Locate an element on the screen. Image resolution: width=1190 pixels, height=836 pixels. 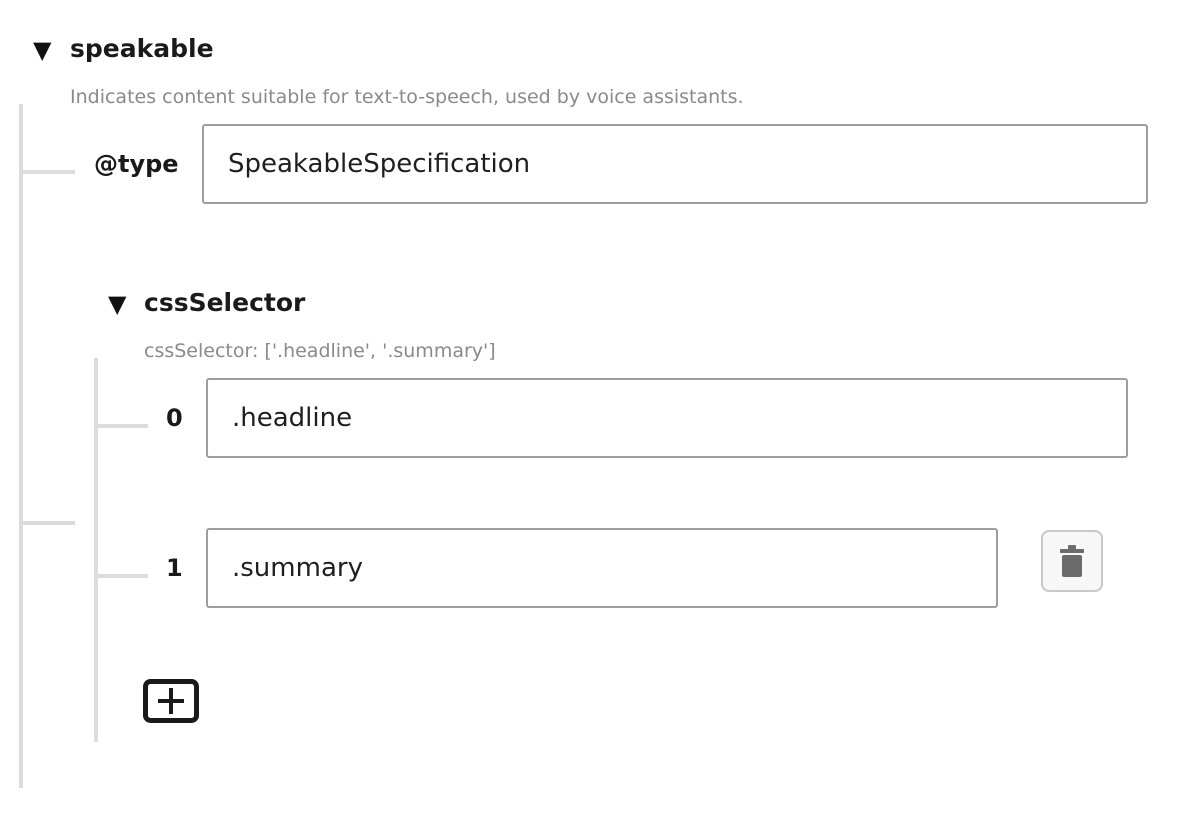
add-item-button is located at coordinates (171, 703).